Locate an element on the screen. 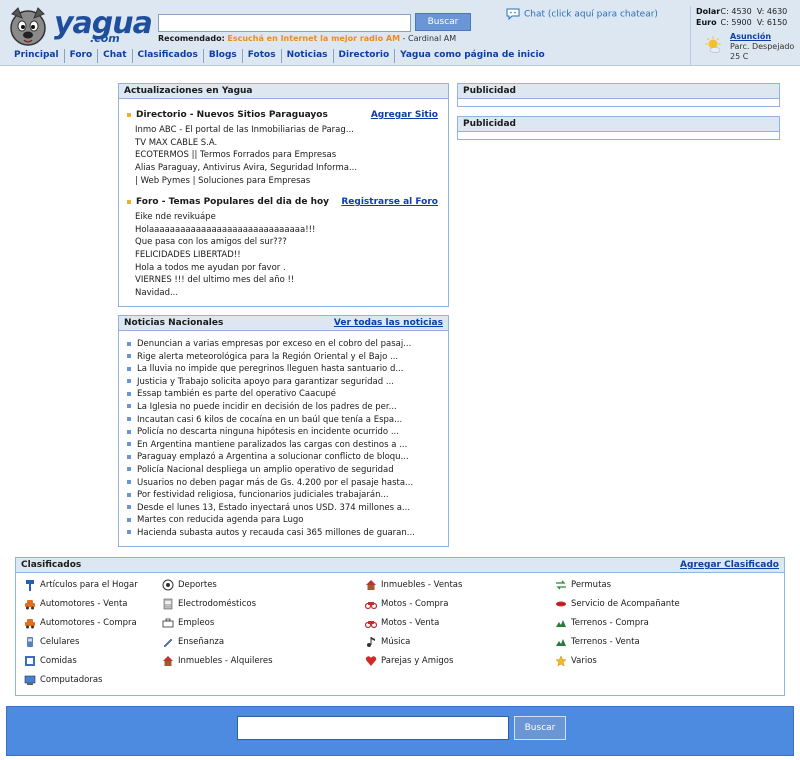 Image resolution: width=800 pixels, height=760 pixels. register-forum-link: Registrarse al Foro is located at coordinates (389, 202).